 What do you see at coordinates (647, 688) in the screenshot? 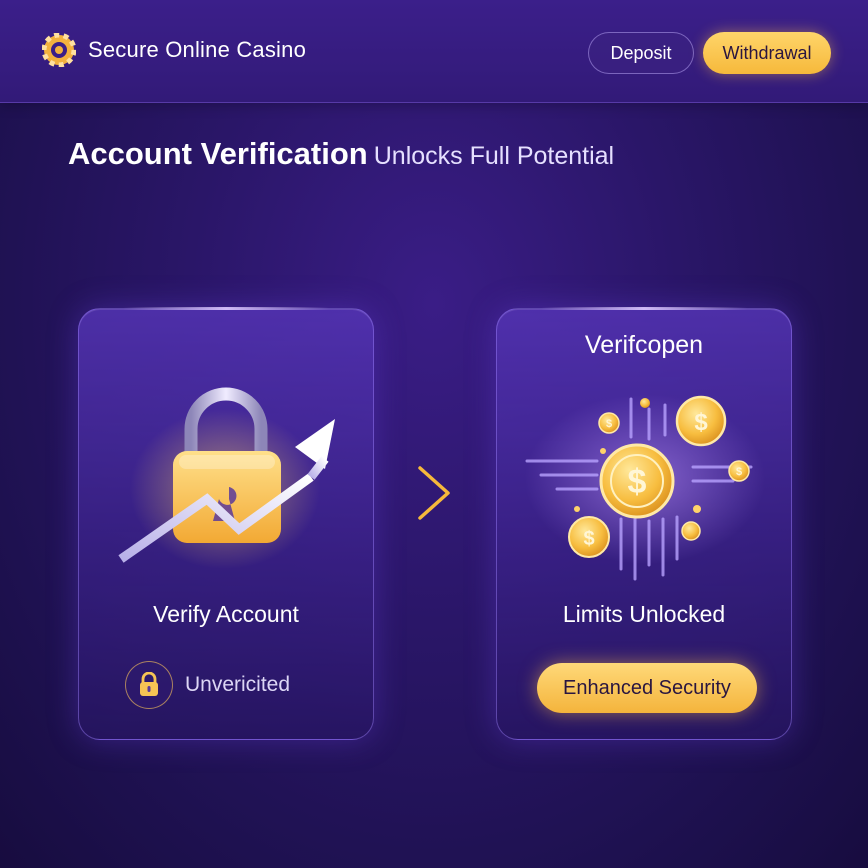
I see `enhanced-security-button: Enhanced Security` at bounding box center [647, 688].